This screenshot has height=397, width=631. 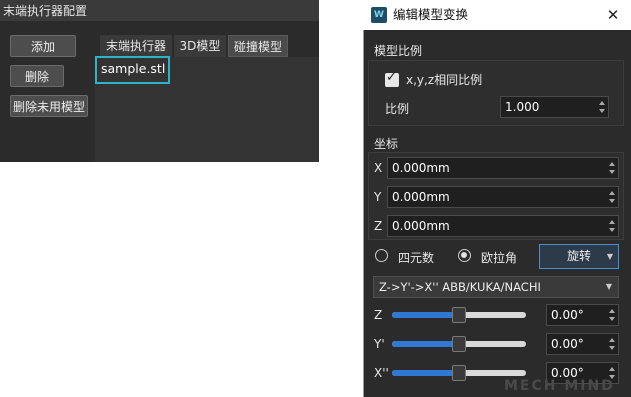 I want to click on y-spinbox: 0.000mm, so click(x=503, y=197).